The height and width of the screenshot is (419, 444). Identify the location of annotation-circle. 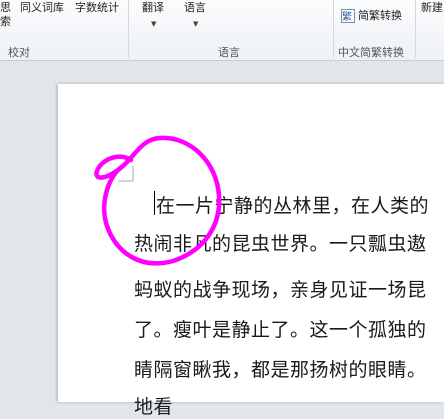
(158, 200).